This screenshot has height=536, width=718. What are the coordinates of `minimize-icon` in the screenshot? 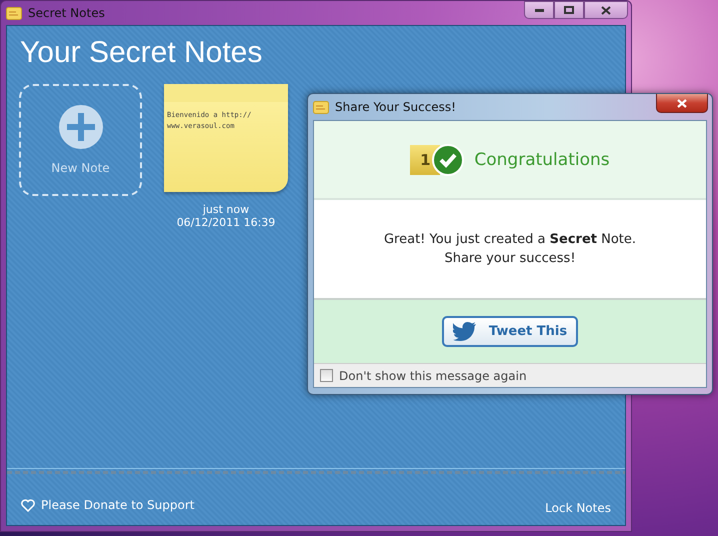 It's located at (539, 10).